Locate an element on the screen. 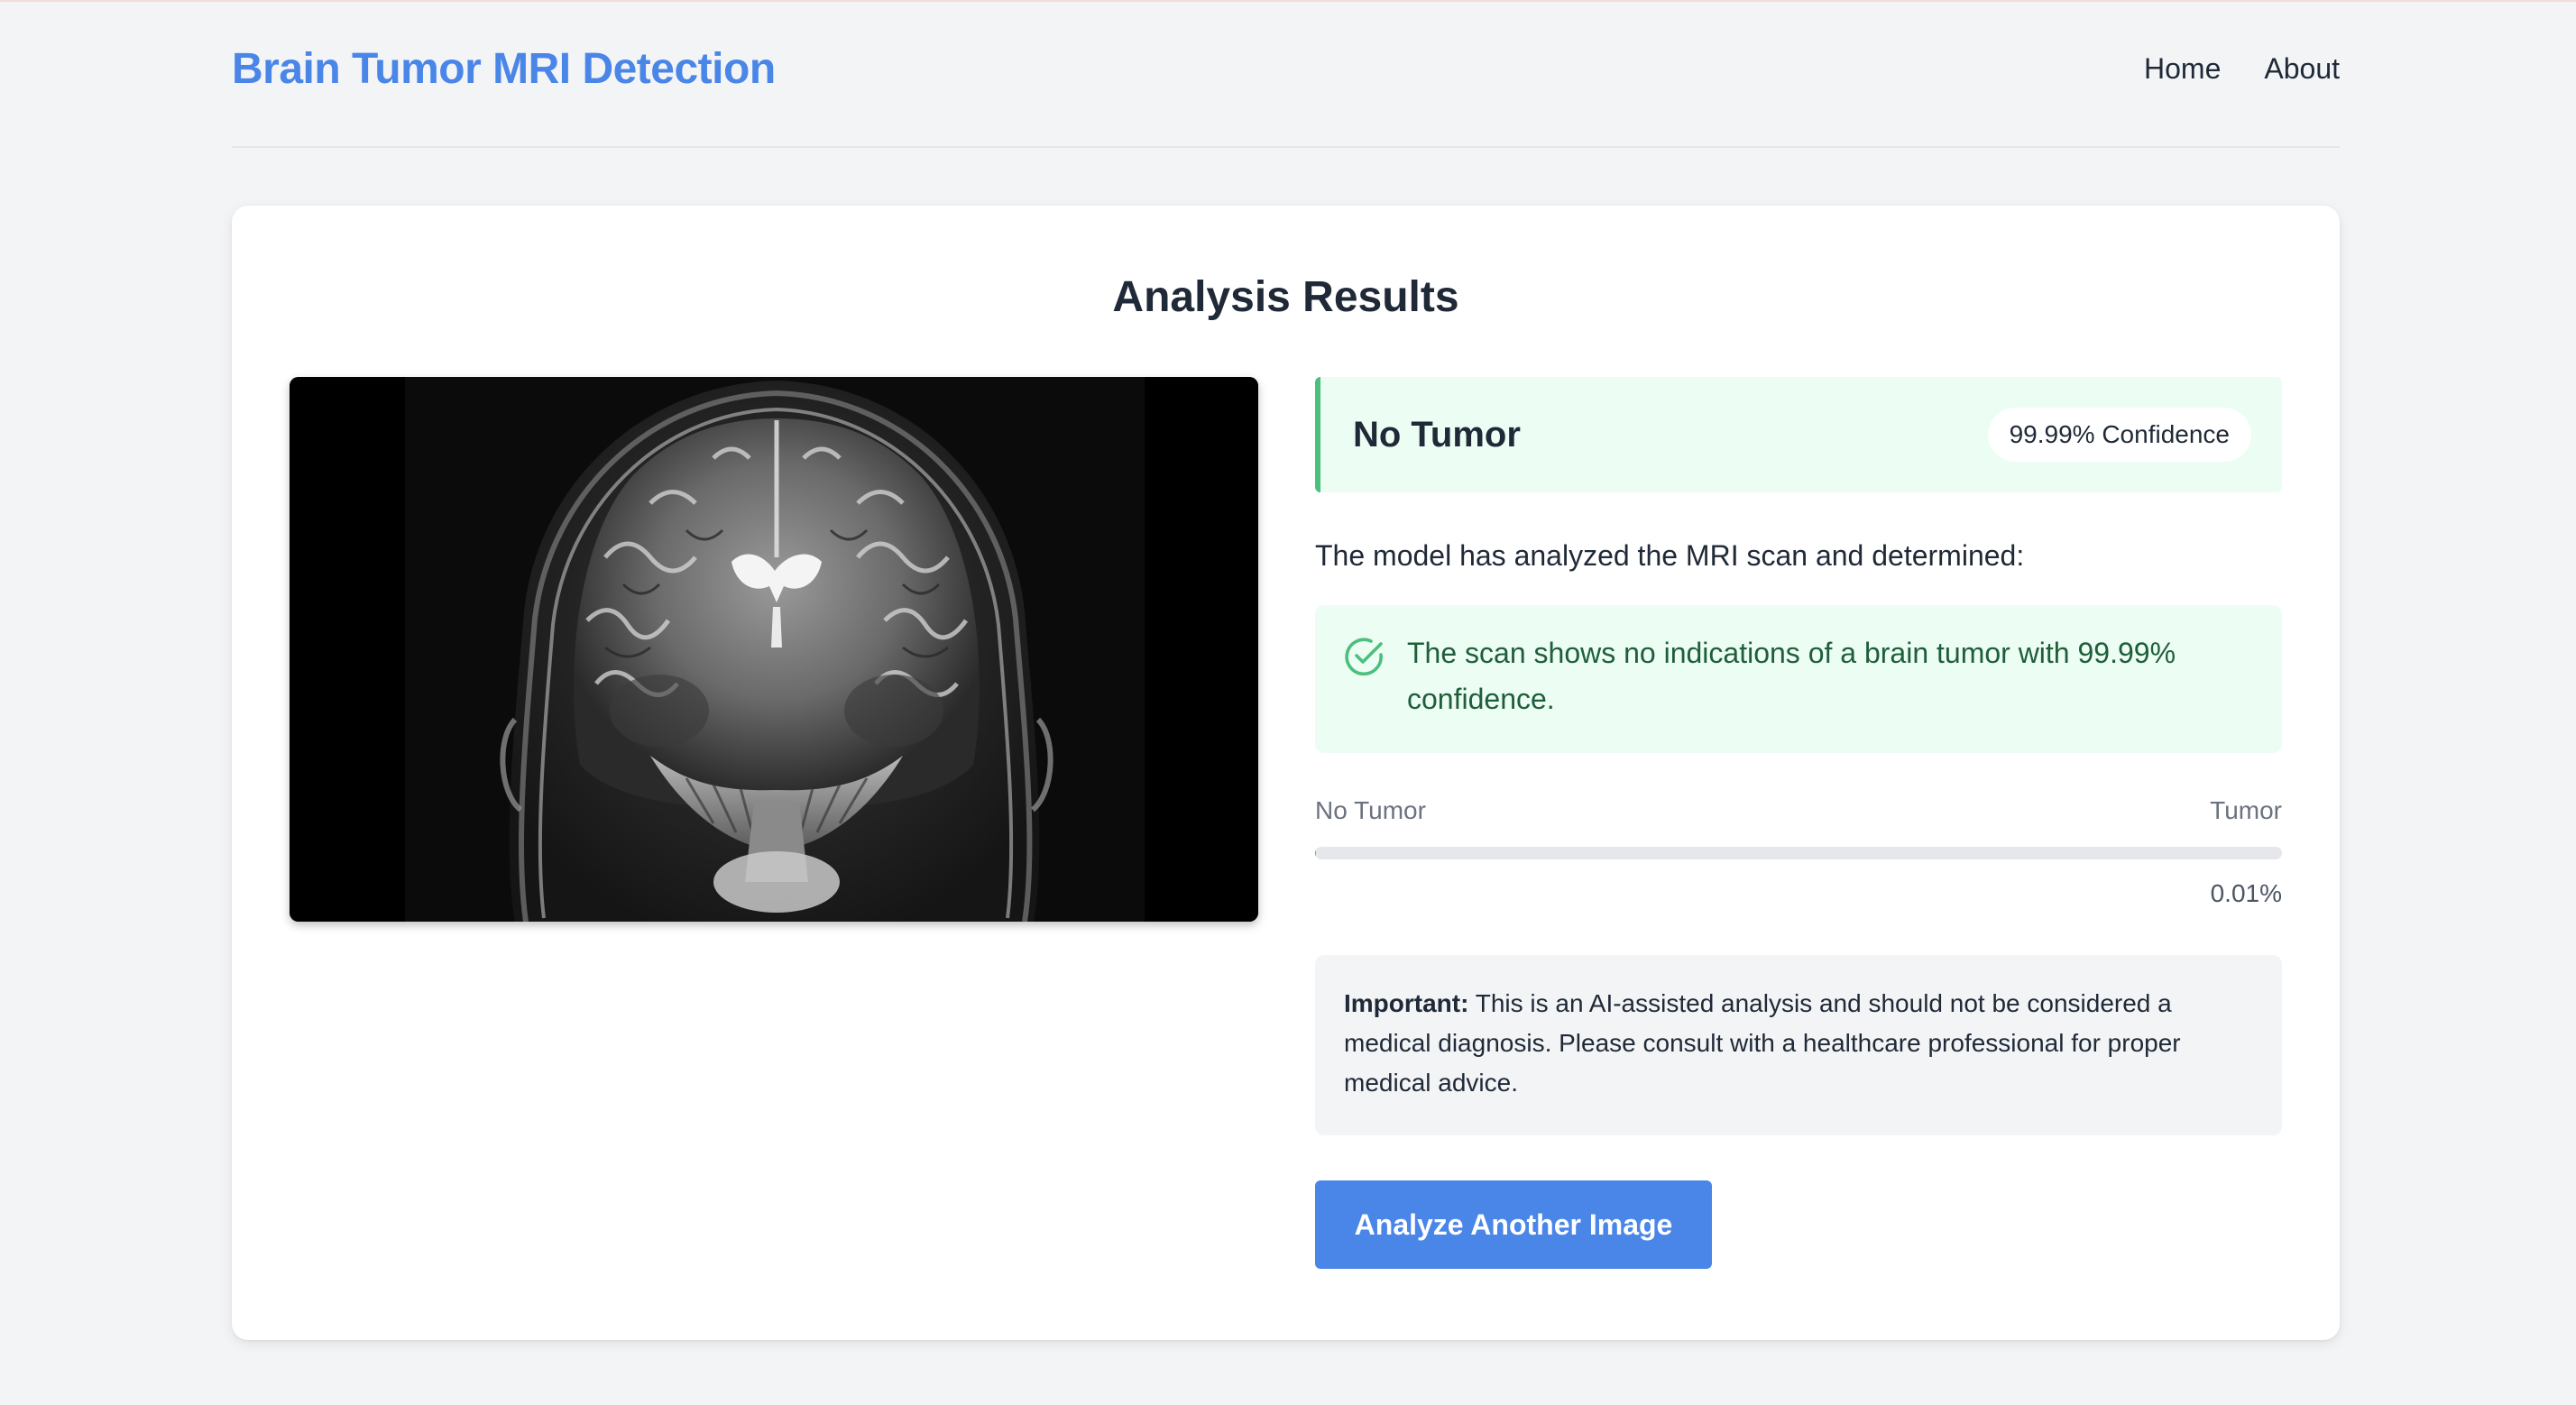 The width and height of the screenshot is (2576, 1405). confidence-badge: 99.99% Confidence is located at coordinates (2119, 435).